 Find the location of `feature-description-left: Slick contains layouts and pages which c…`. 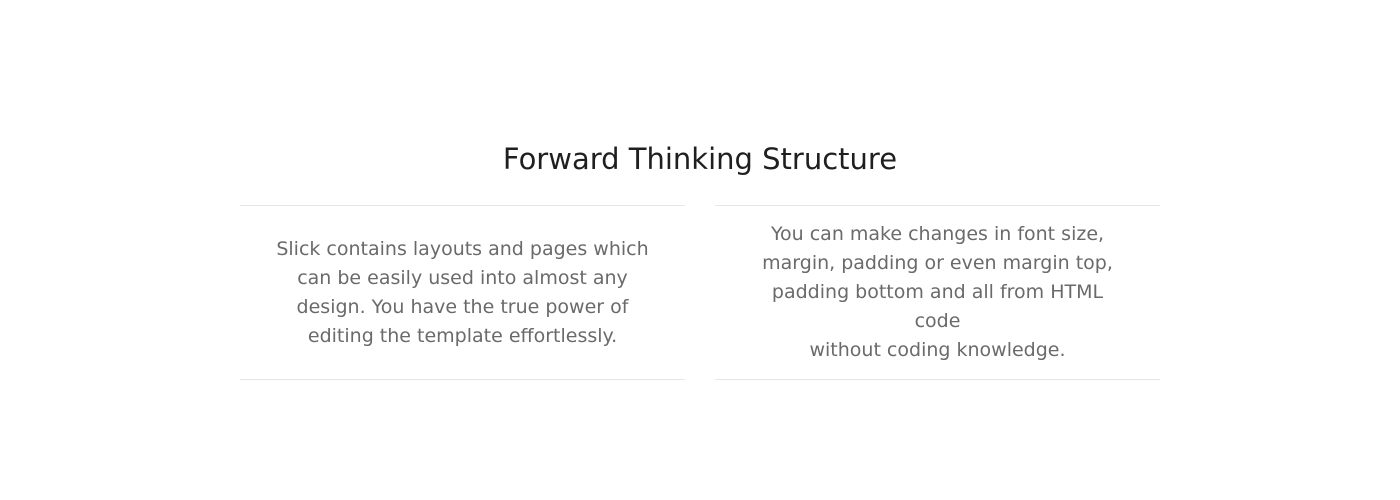

feature-description-left: Slick contains layouts and pages which c… is located at coordinates (463, 293).